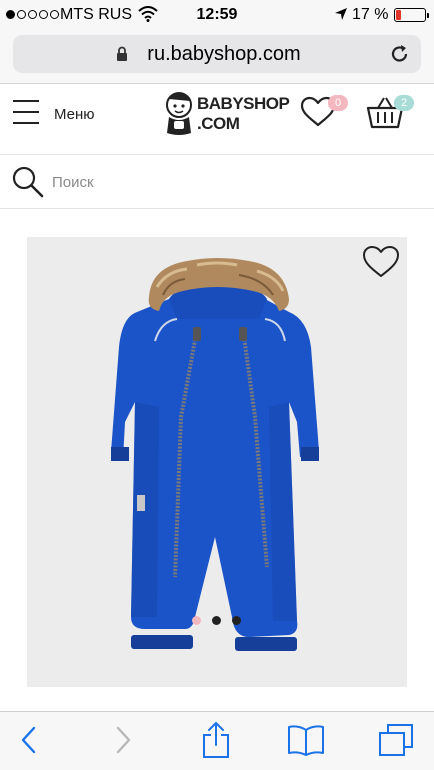 The image size is (434, 770). What do you see at coordinates (218, 123) in the screenshot?
I see `logo-line-2: .COM` at bounding box center [218, 123].